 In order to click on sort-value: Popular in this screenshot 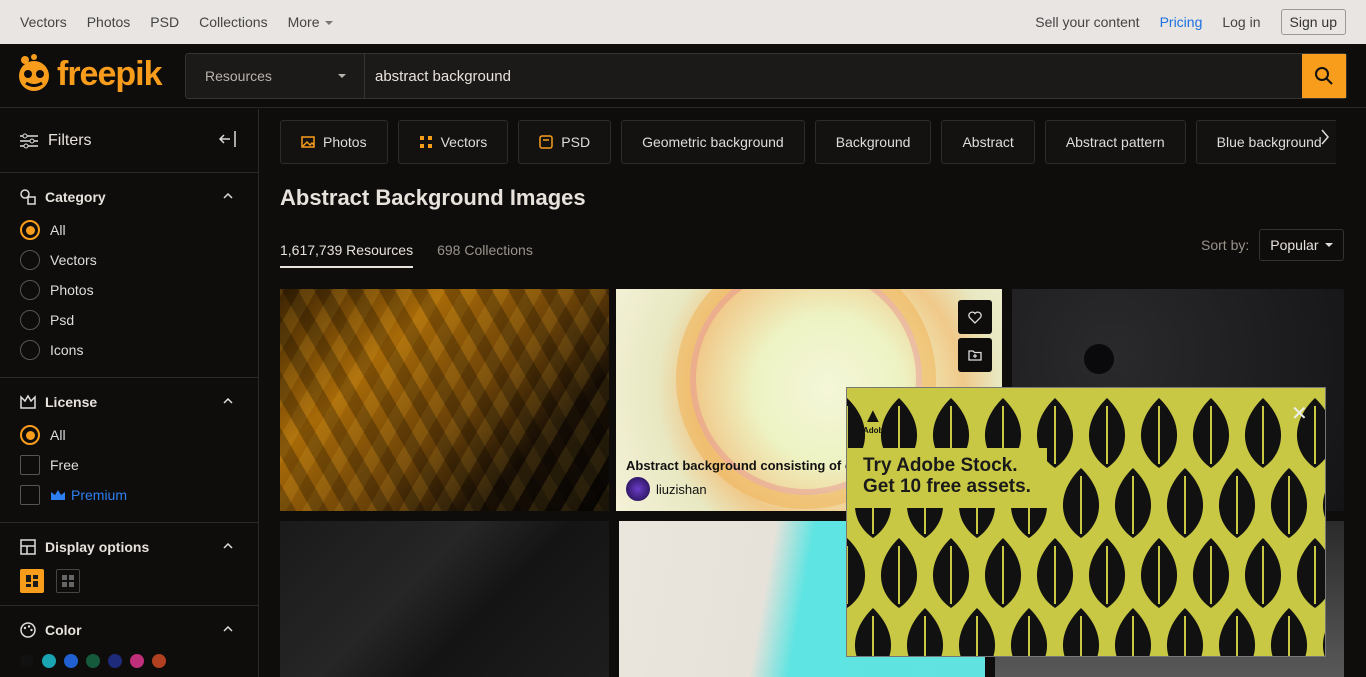, I will do `click(1294, 245)`.